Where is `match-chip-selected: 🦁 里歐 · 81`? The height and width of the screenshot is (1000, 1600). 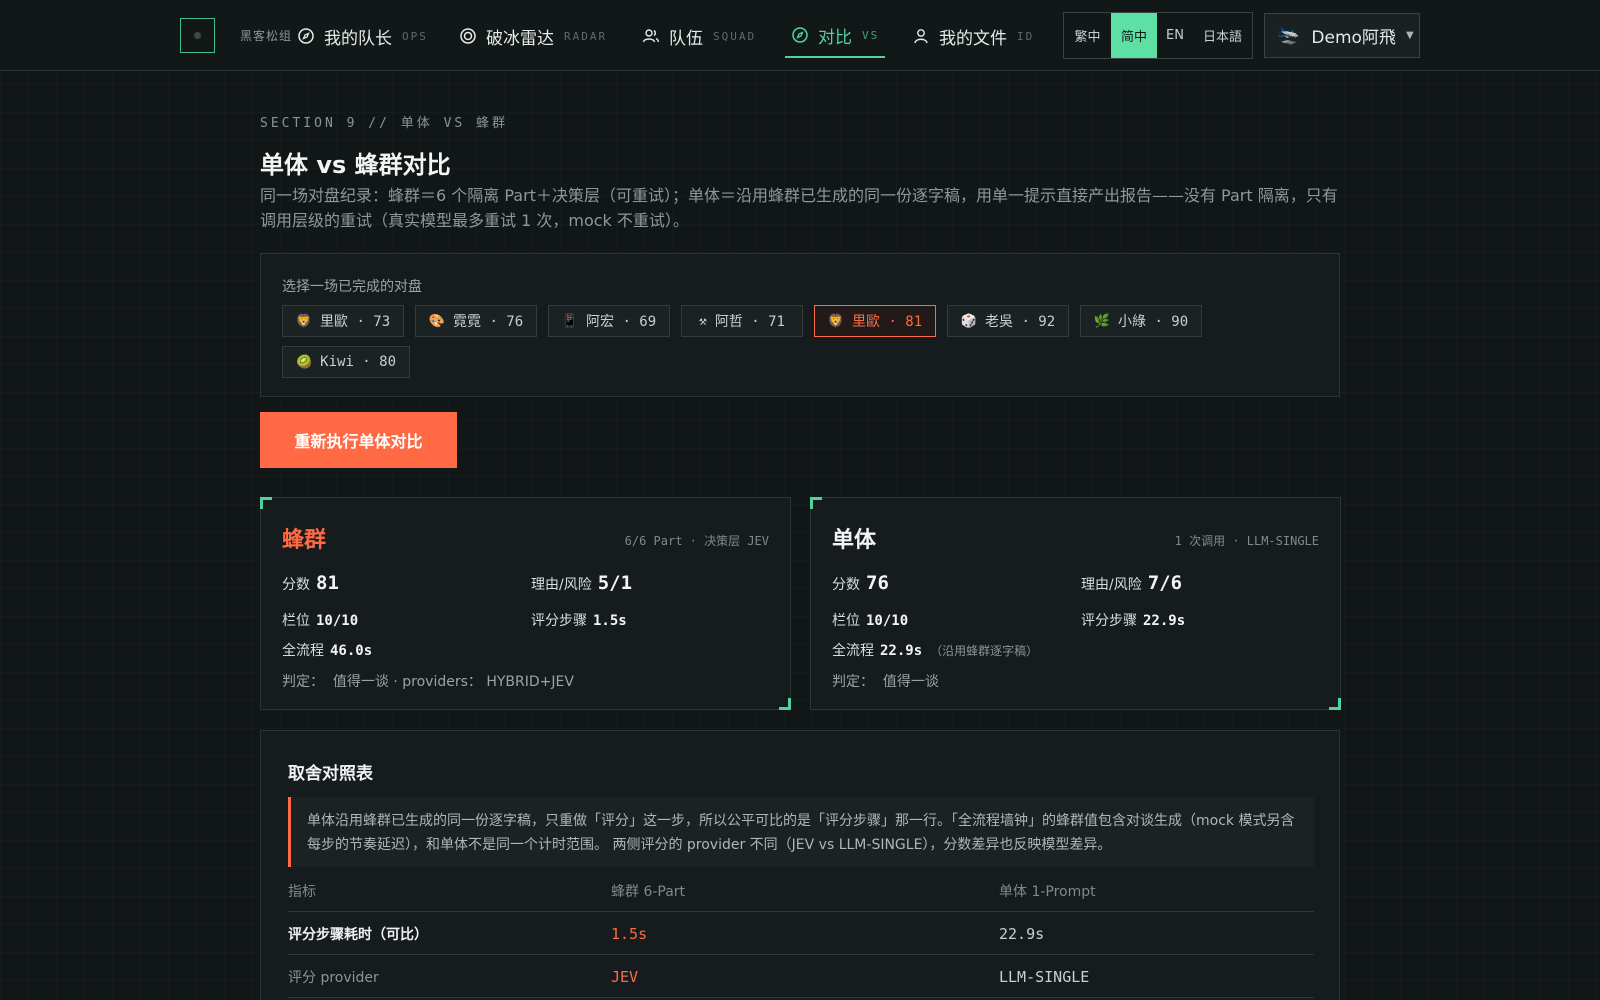
match-chip-selected: 🦁 里歐 · 81 is located at coordinates (875, 321).